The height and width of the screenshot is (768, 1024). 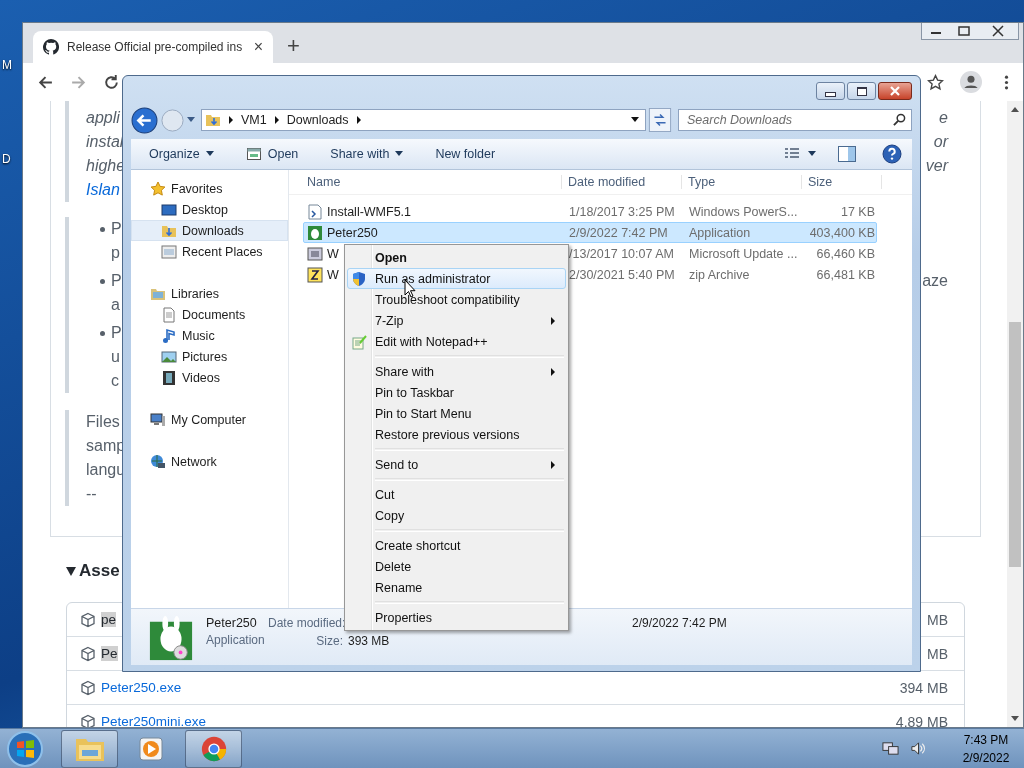 I want to click on menu-item: 7-Zip, so click(x=456, y=320).